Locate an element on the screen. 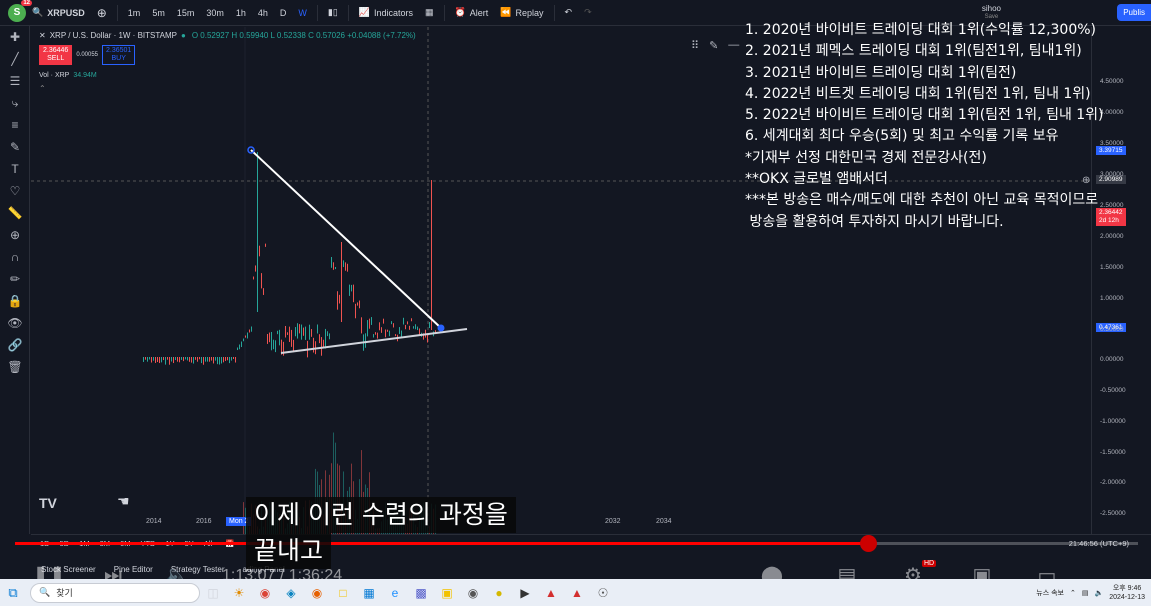  firefox-icon: ◉ is located at coordinates (317, 592).